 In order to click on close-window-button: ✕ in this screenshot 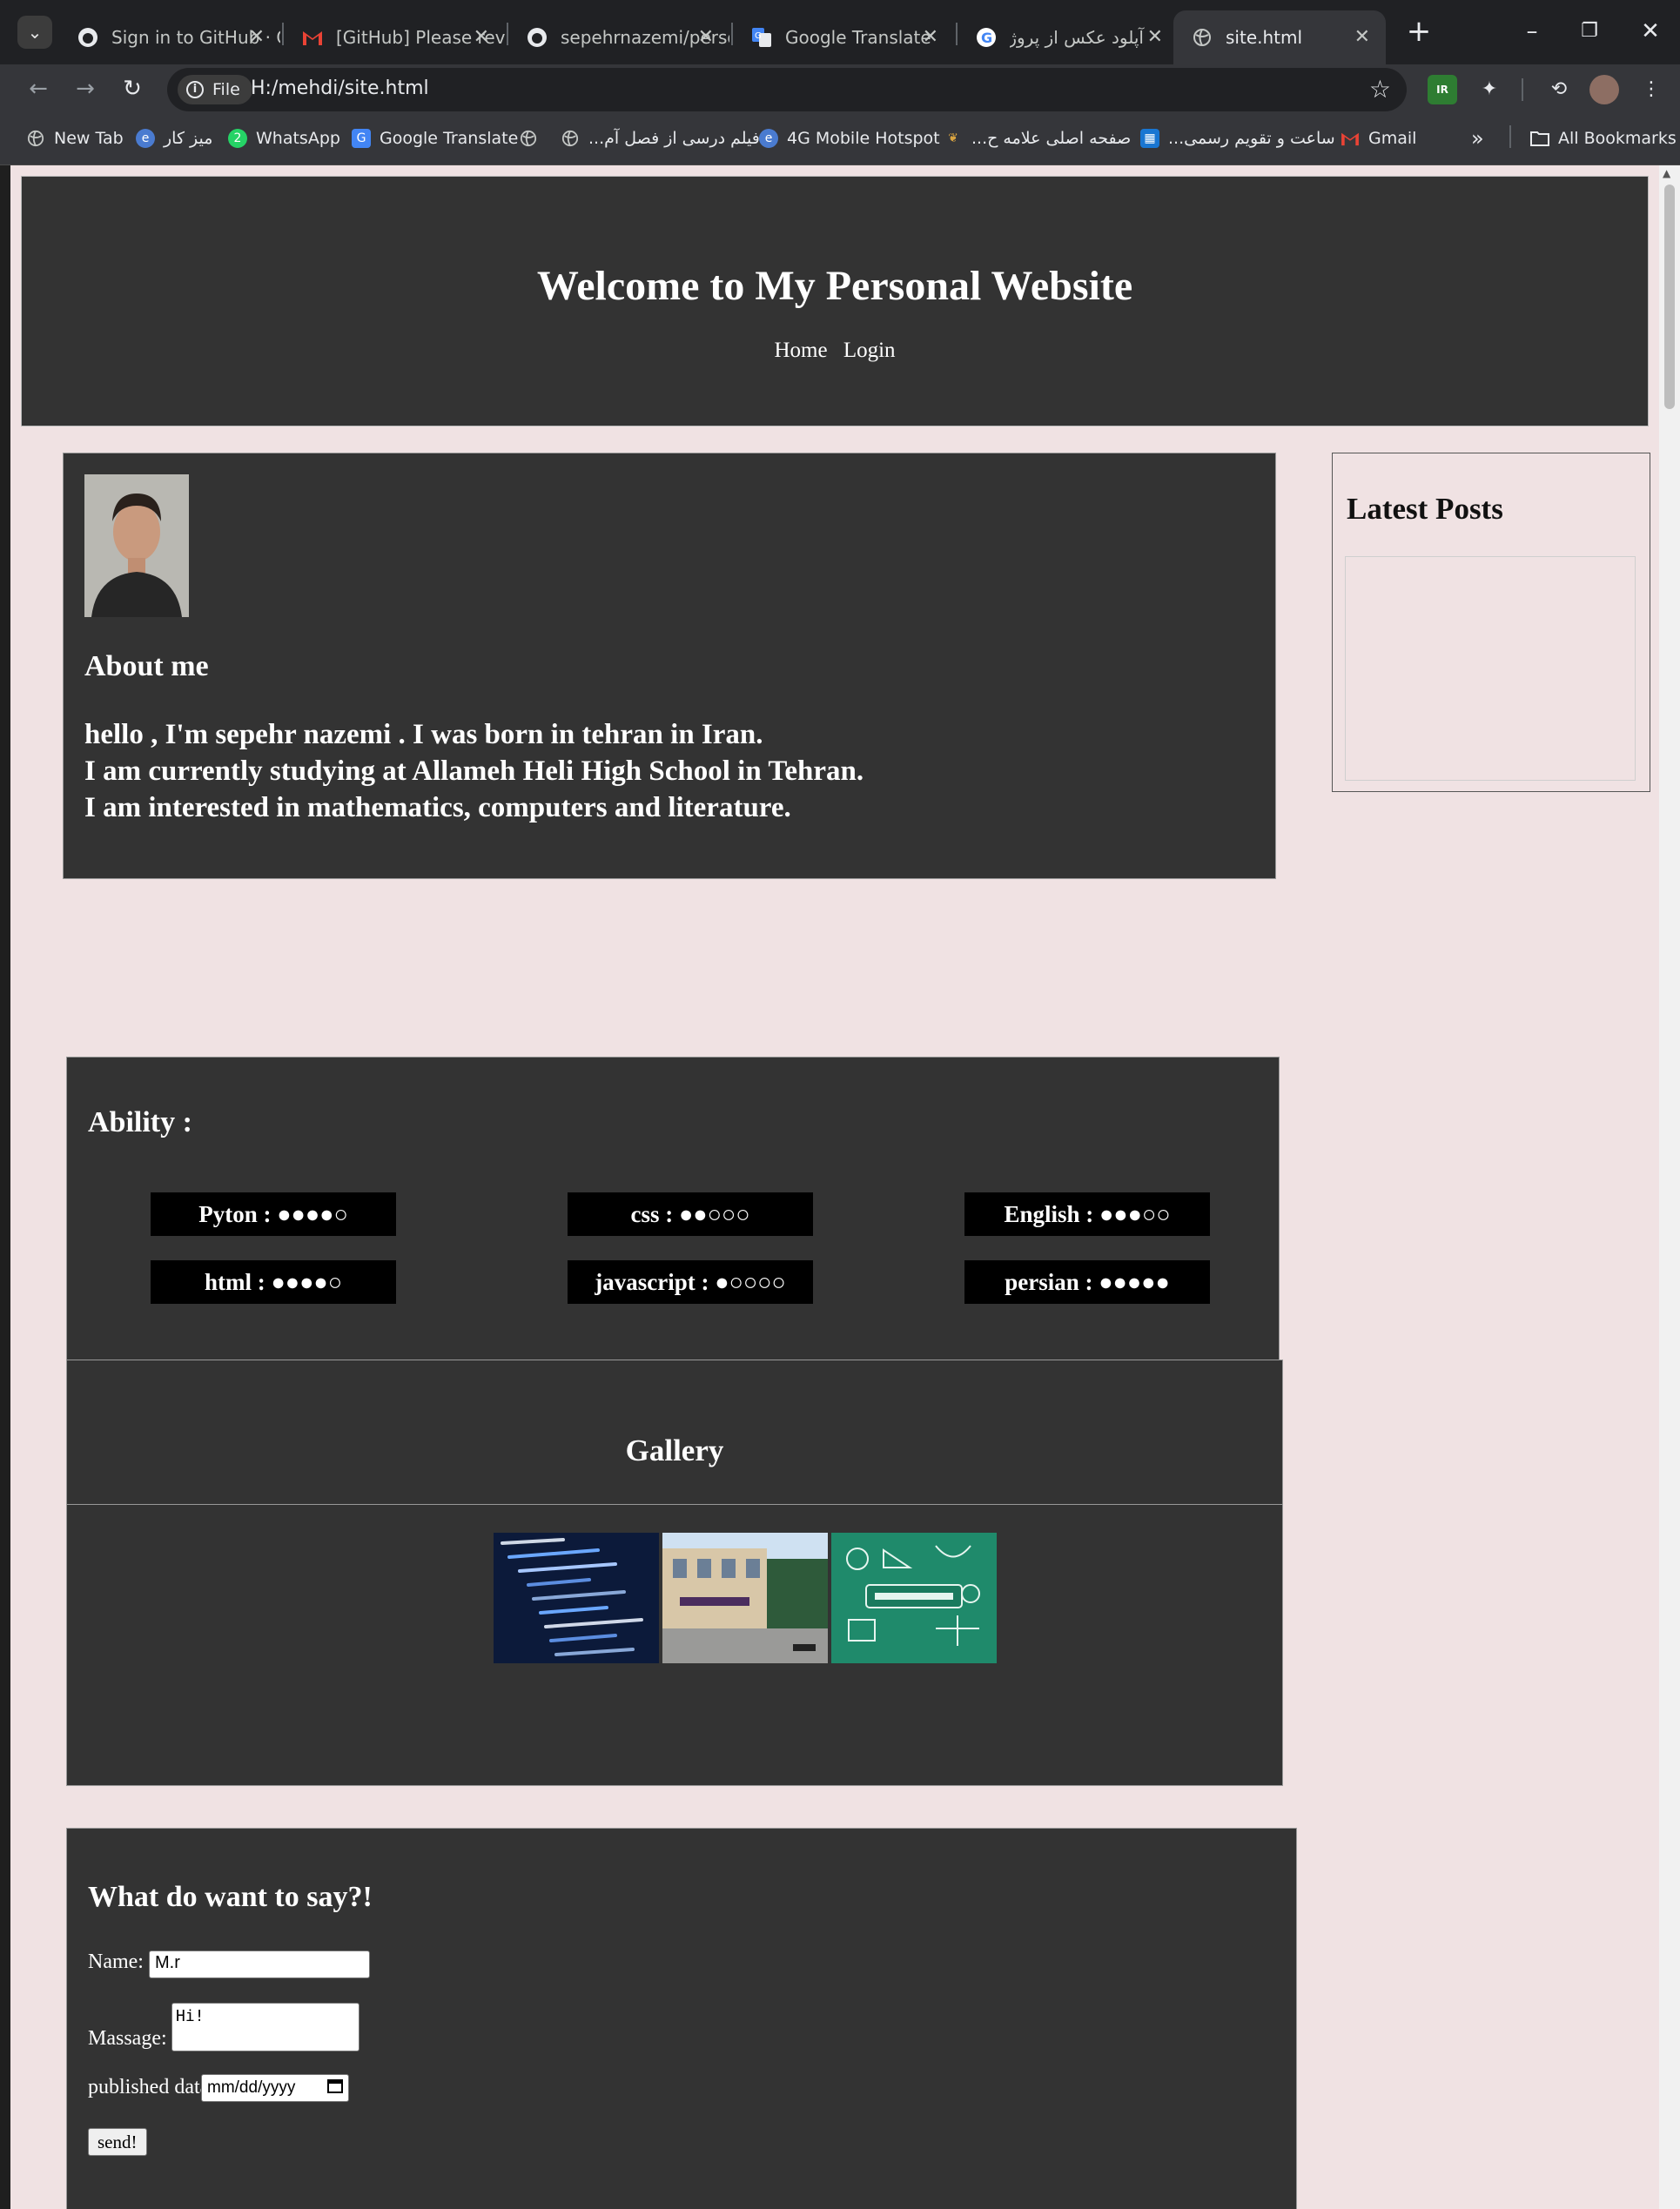, I will do `click(1650, 31)`.